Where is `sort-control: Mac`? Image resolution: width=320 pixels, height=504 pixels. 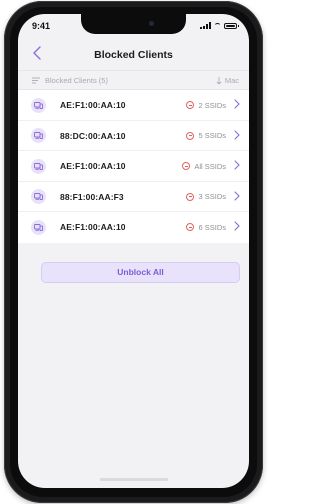
sort-control: Mac is located at coordinates (227, 80).